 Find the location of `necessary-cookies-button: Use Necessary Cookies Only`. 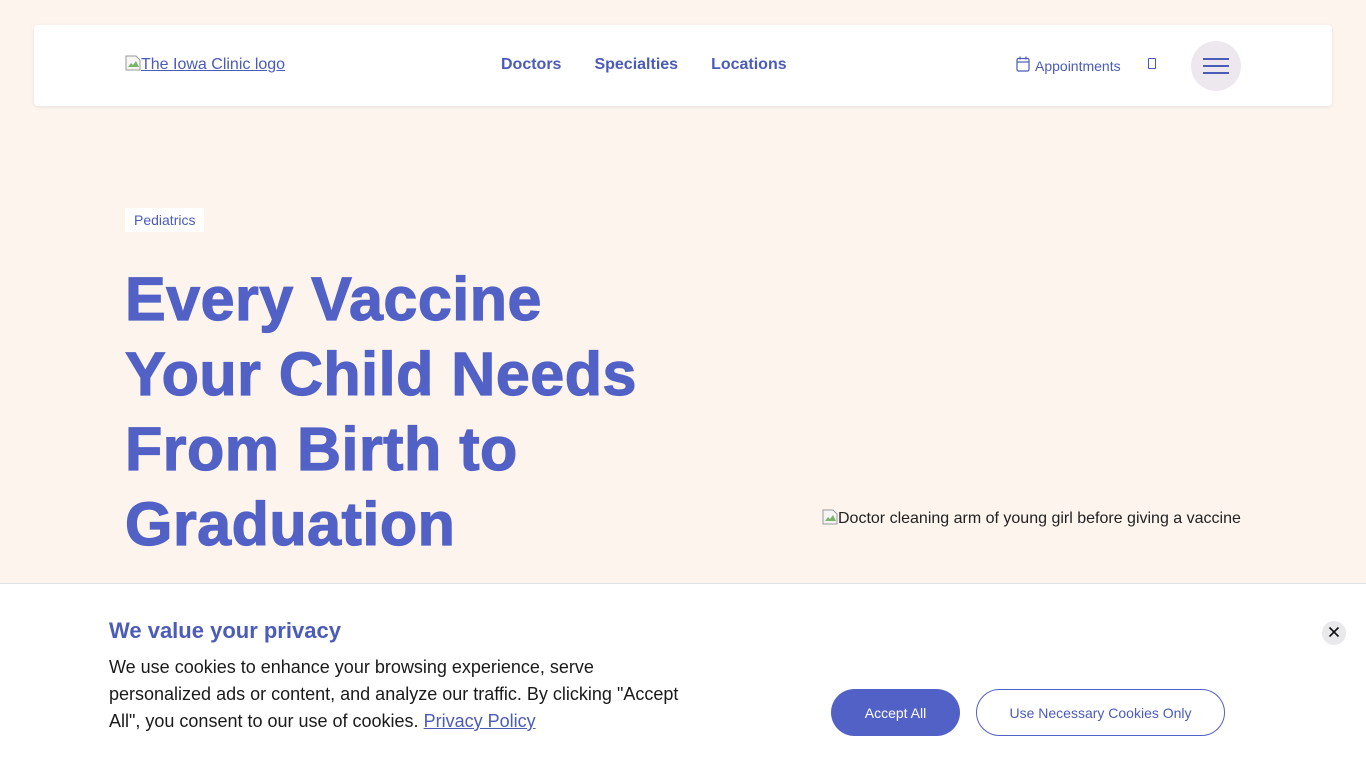

necessary-cookies-button: Use Necessary Cookies Only is located at coordinates (1100, 712).